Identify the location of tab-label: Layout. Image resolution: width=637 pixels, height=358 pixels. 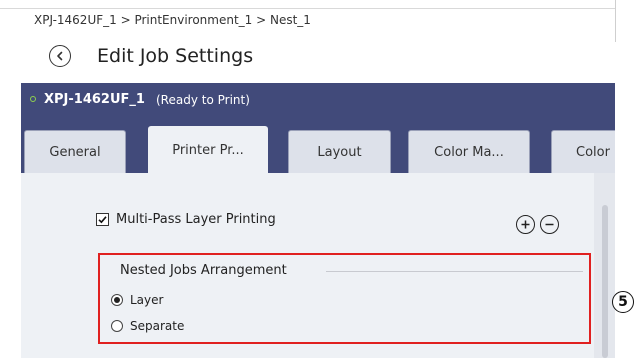
(339, 152).